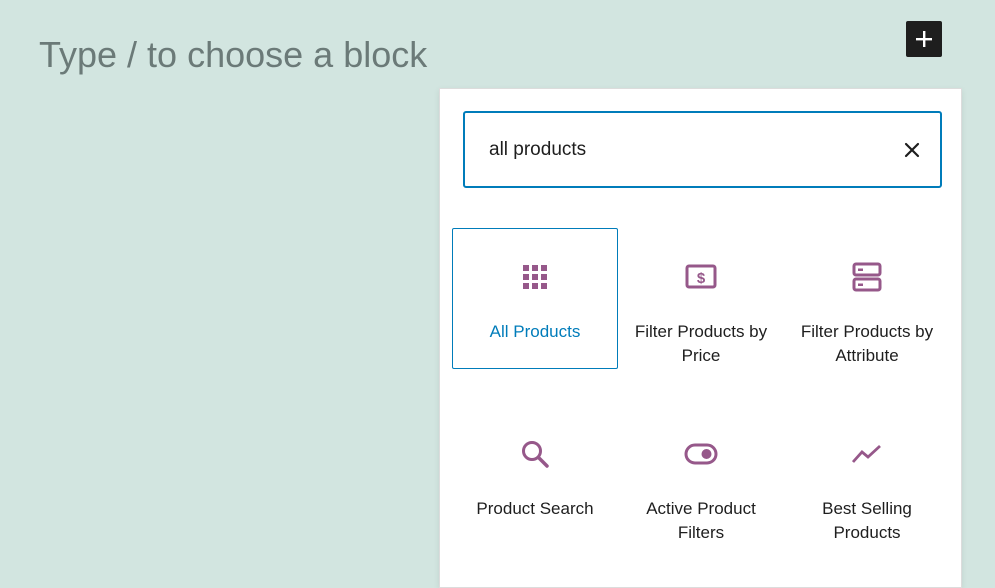 This screenshot has width=995, height=588. I want to click on block-label: Filter Products by Price, so click(701, 343).